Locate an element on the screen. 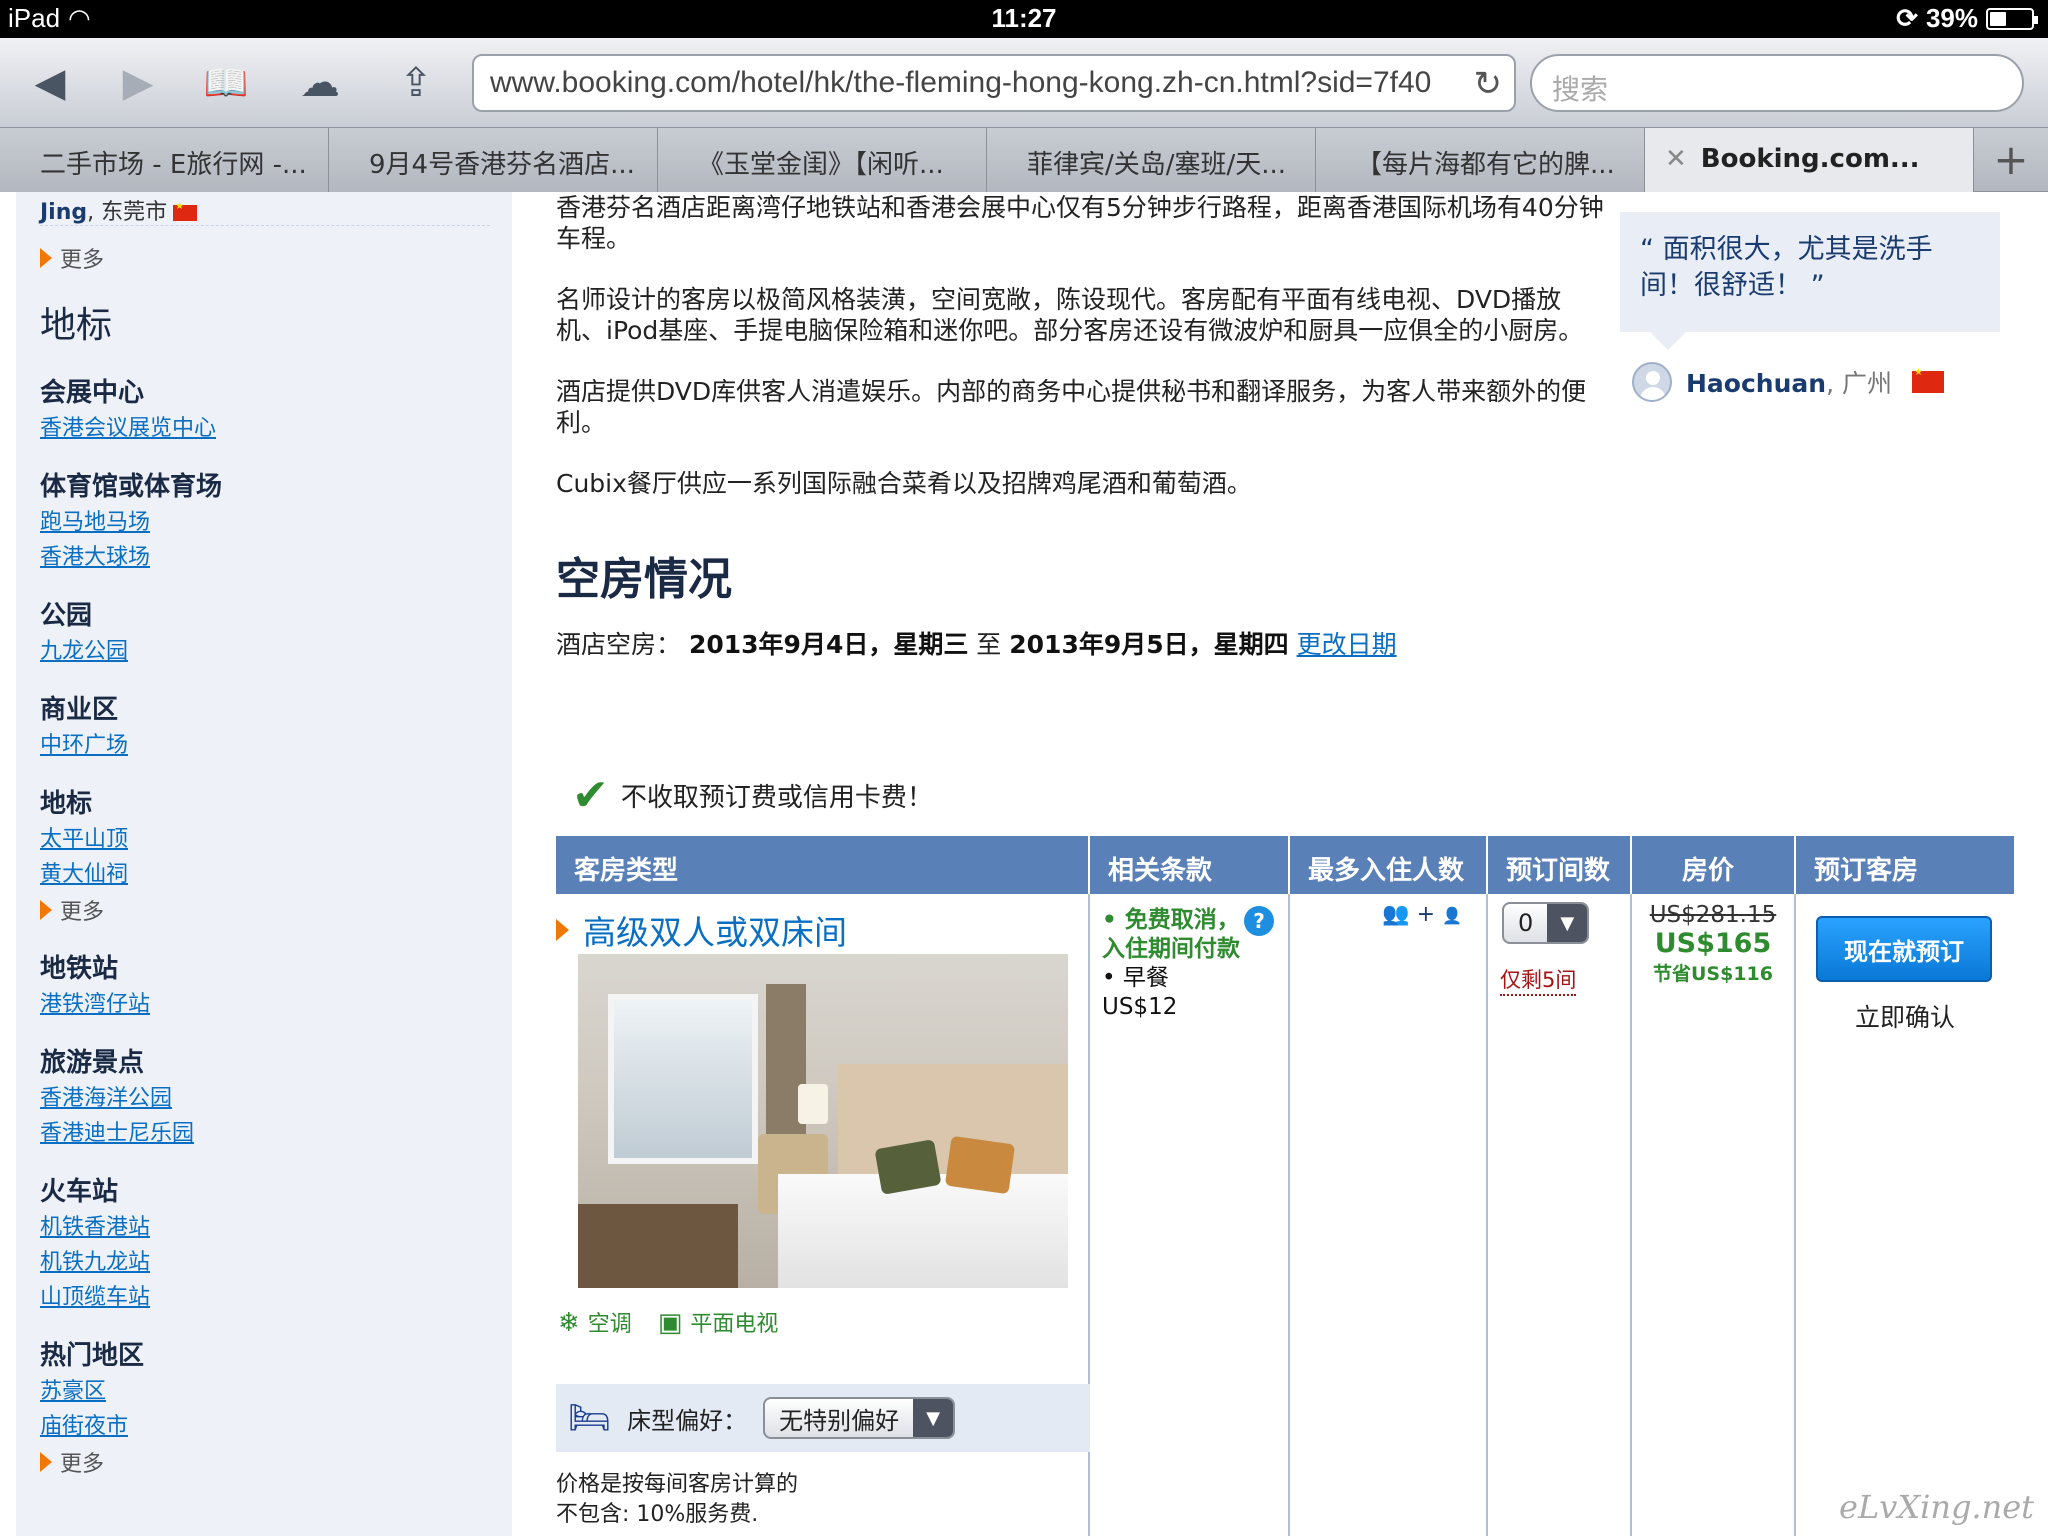 Image resolution: width=2048 pixels, height=1536 pixels. landmark-link: 机铁九龙站 is located at coordinates (265, 1262).